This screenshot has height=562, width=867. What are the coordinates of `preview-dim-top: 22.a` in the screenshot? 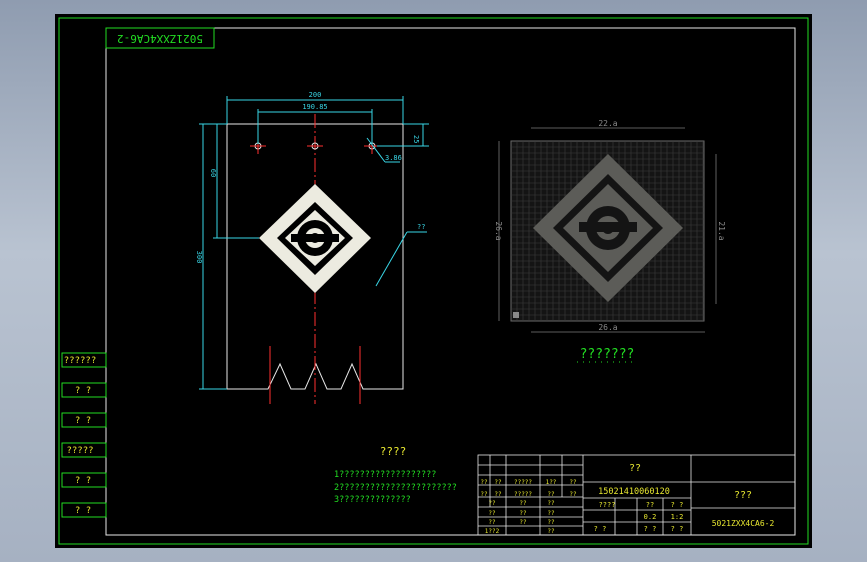 It's located at (607, 123).